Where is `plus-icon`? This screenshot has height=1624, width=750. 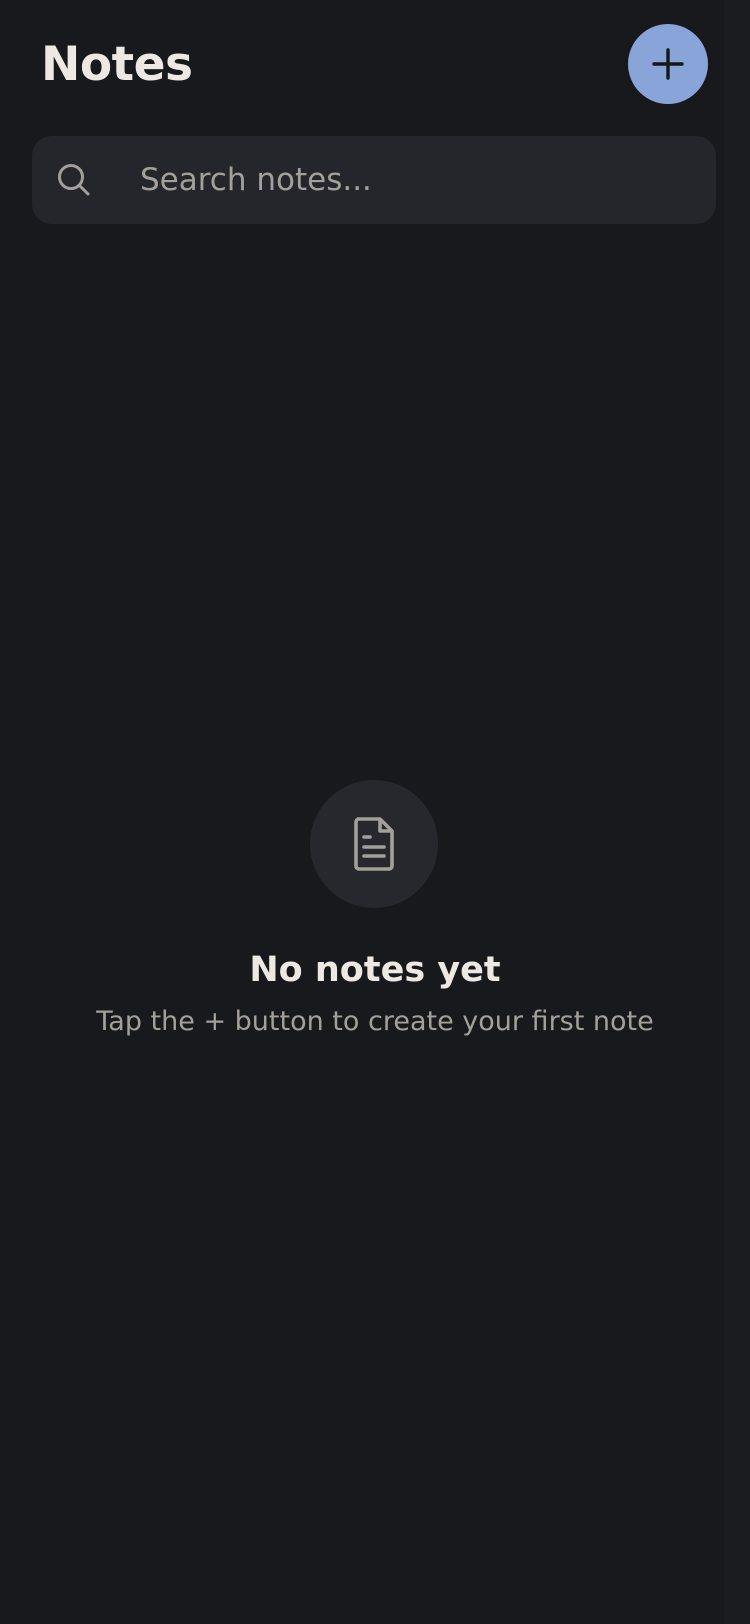 plus-icon is located at coordinates (668, 64).